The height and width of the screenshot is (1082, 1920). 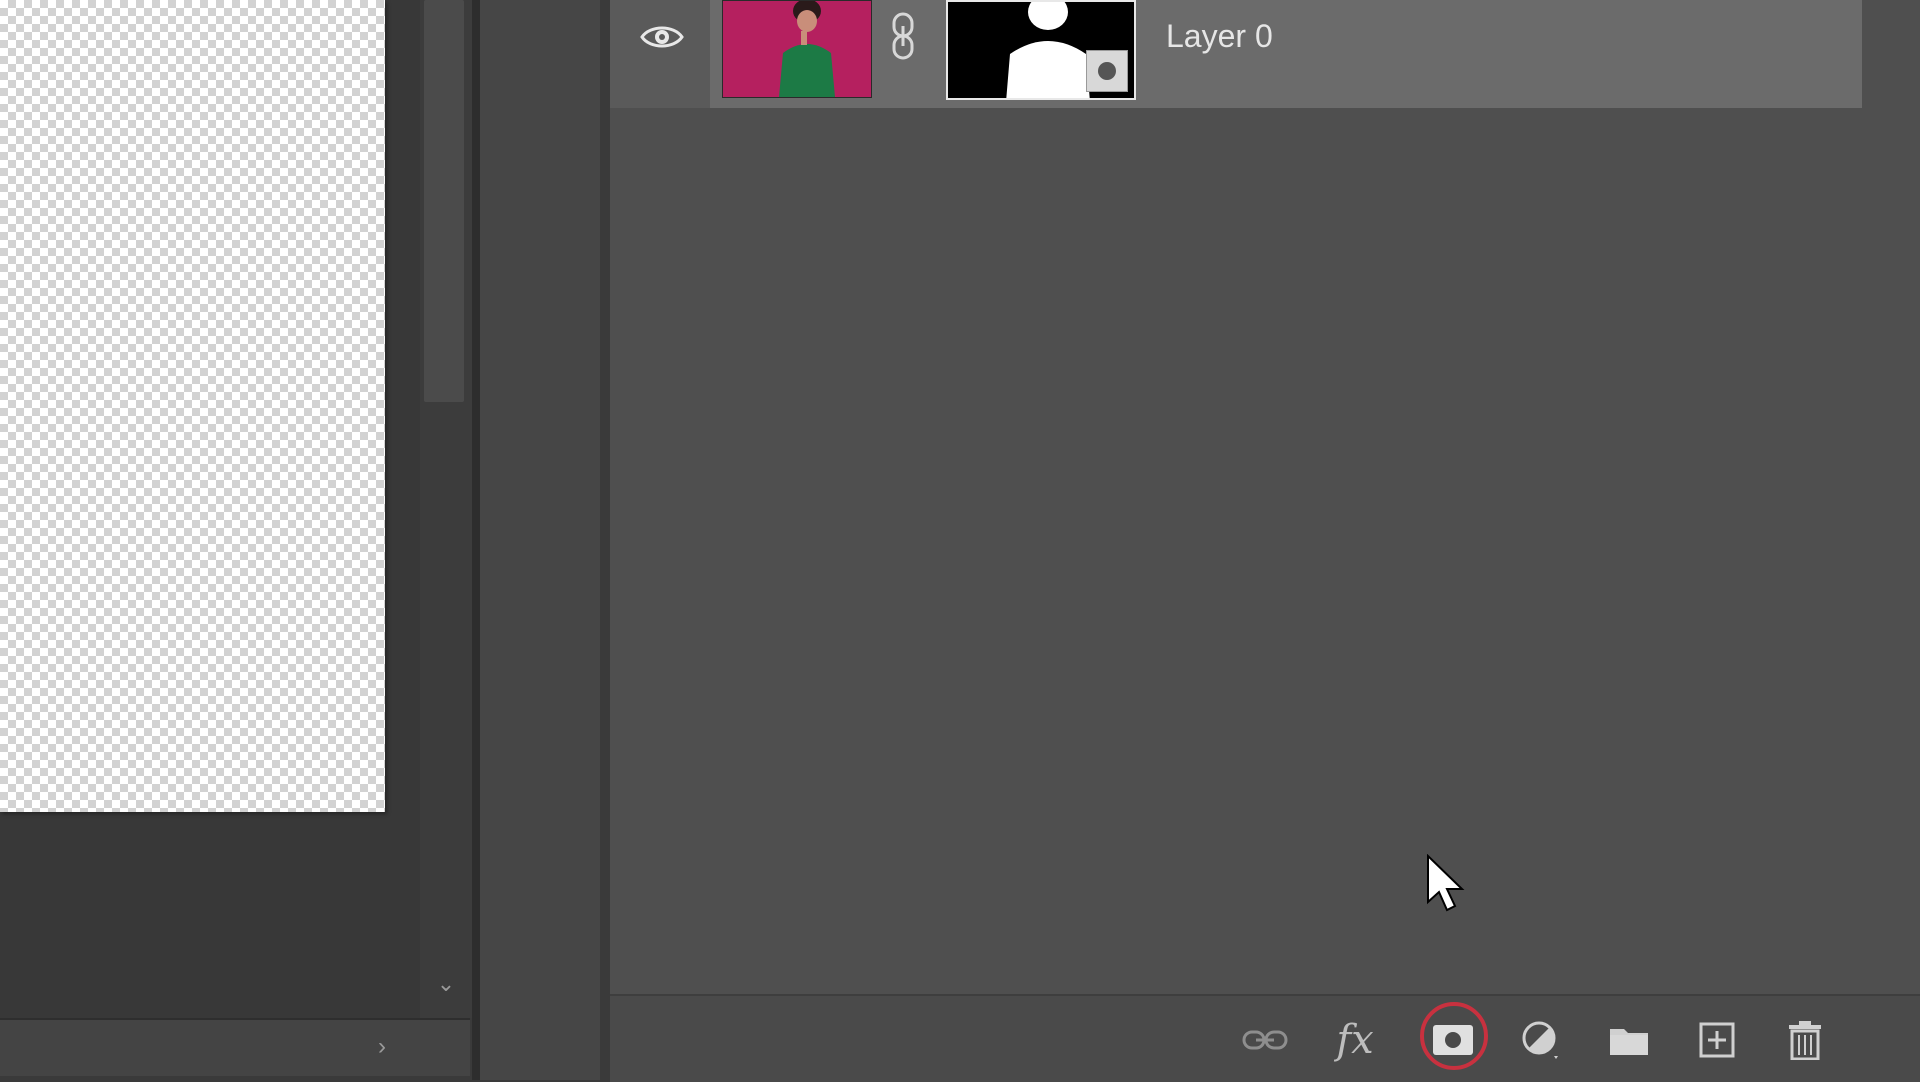 What do you see at coordinates (797, 49) in the screenshot?
I see `layer-thumbnail` at bounding box center [797, 49].